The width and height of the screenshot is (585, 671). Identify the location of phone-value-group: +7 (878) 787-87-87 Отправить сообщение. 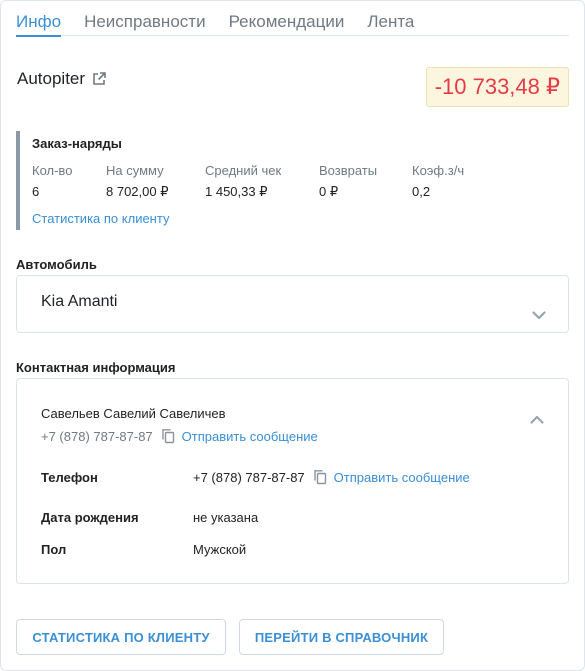
(331, 477).